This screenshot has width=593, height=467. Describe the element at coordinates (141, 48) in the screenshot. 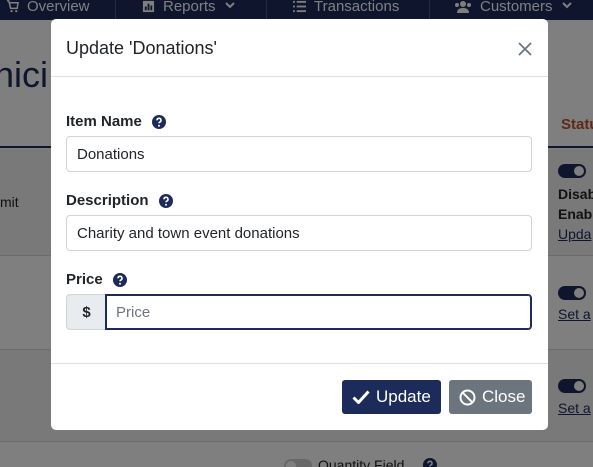

I see `modal-title: Update 'Donations'` at that location.